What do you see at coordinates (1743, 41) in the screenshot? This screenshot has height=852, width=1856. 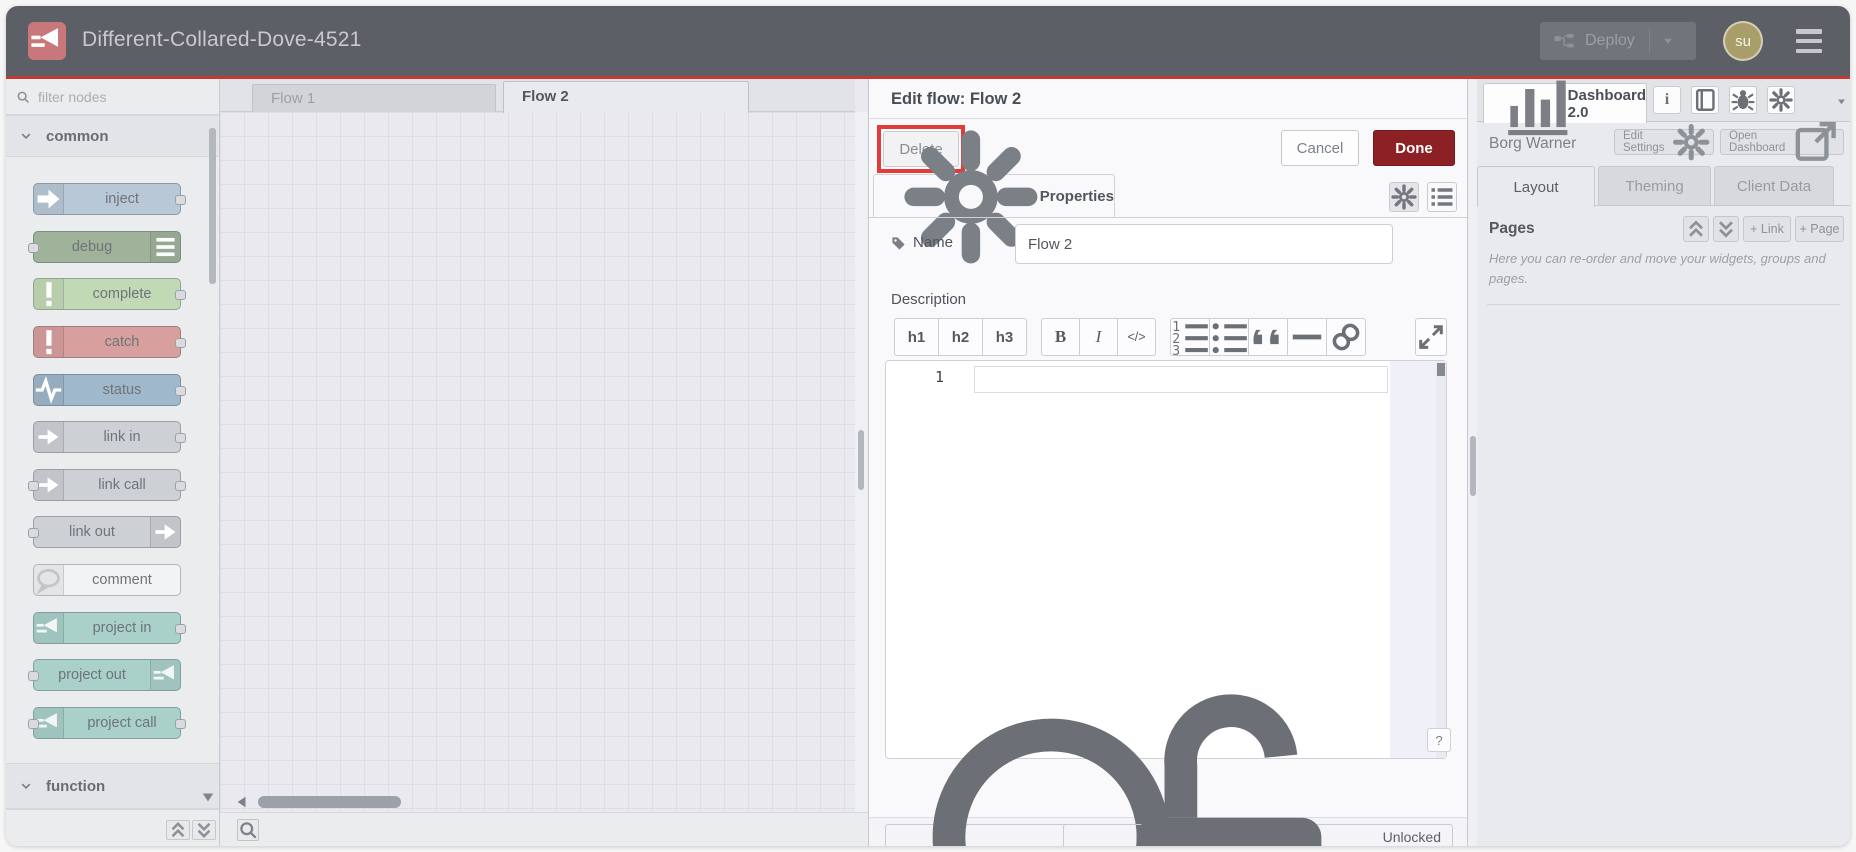 I see `user-avatar: su` at bounding box center [1743, 41].